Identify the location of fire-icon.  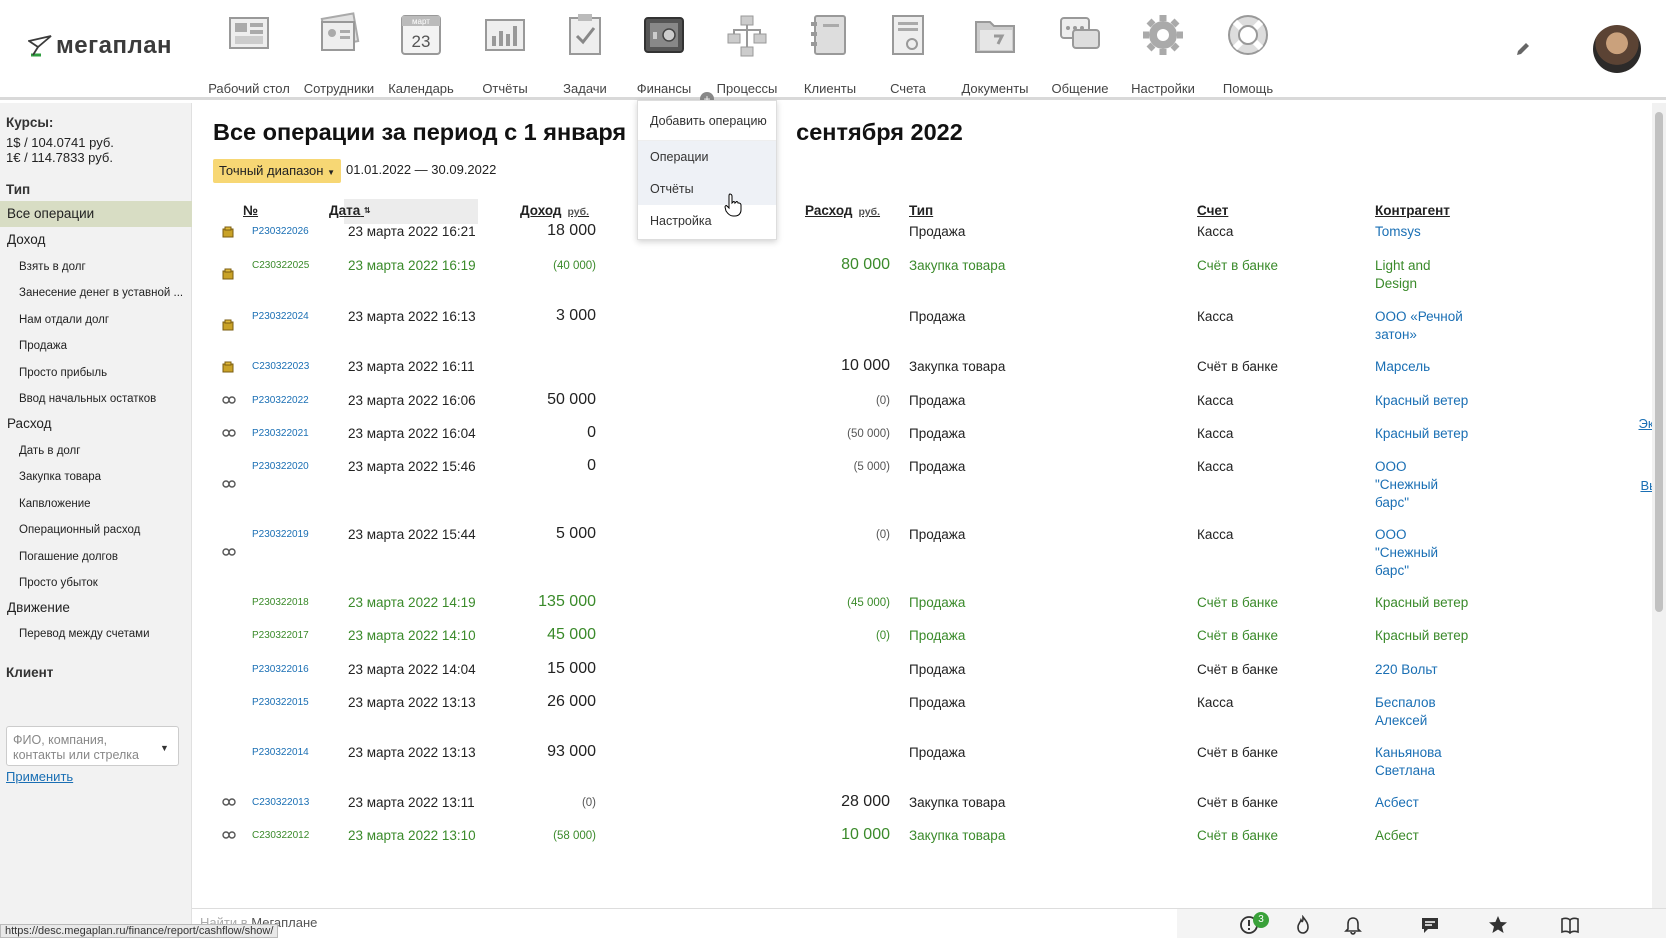
(1303, 925).